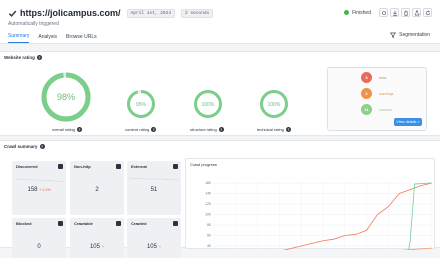 The height and width of the screenshot is (258, 440). Describe the element at coordinates (139, 166) in the screenshot. I see `metric-title: External` at that location.